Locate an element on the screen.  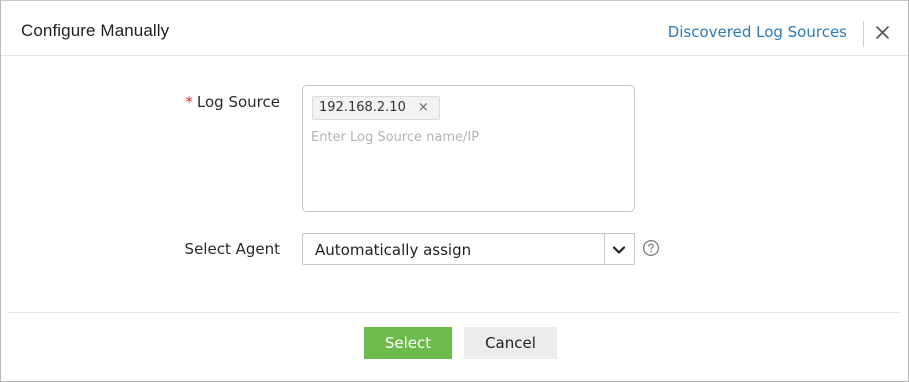
log-source-label: * Log Source is located at coordinates (232, 102).